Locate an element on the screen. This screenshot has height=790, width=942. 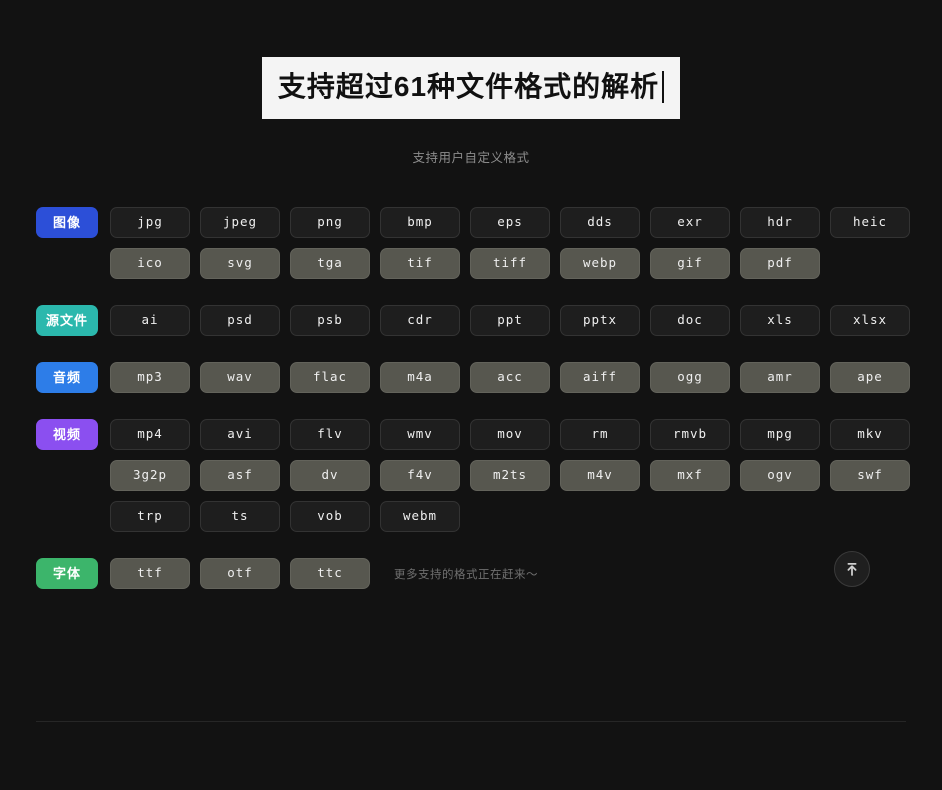
format-chip: ttf is located at coordinates (150, 573).